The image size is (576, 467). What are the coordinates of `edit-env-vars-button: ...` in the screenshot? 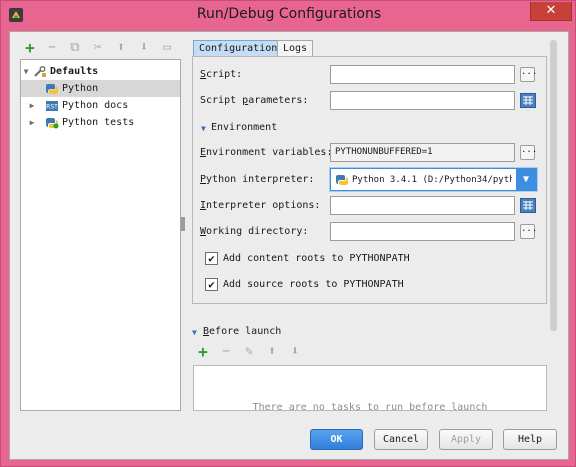 It's located at (528, 152).